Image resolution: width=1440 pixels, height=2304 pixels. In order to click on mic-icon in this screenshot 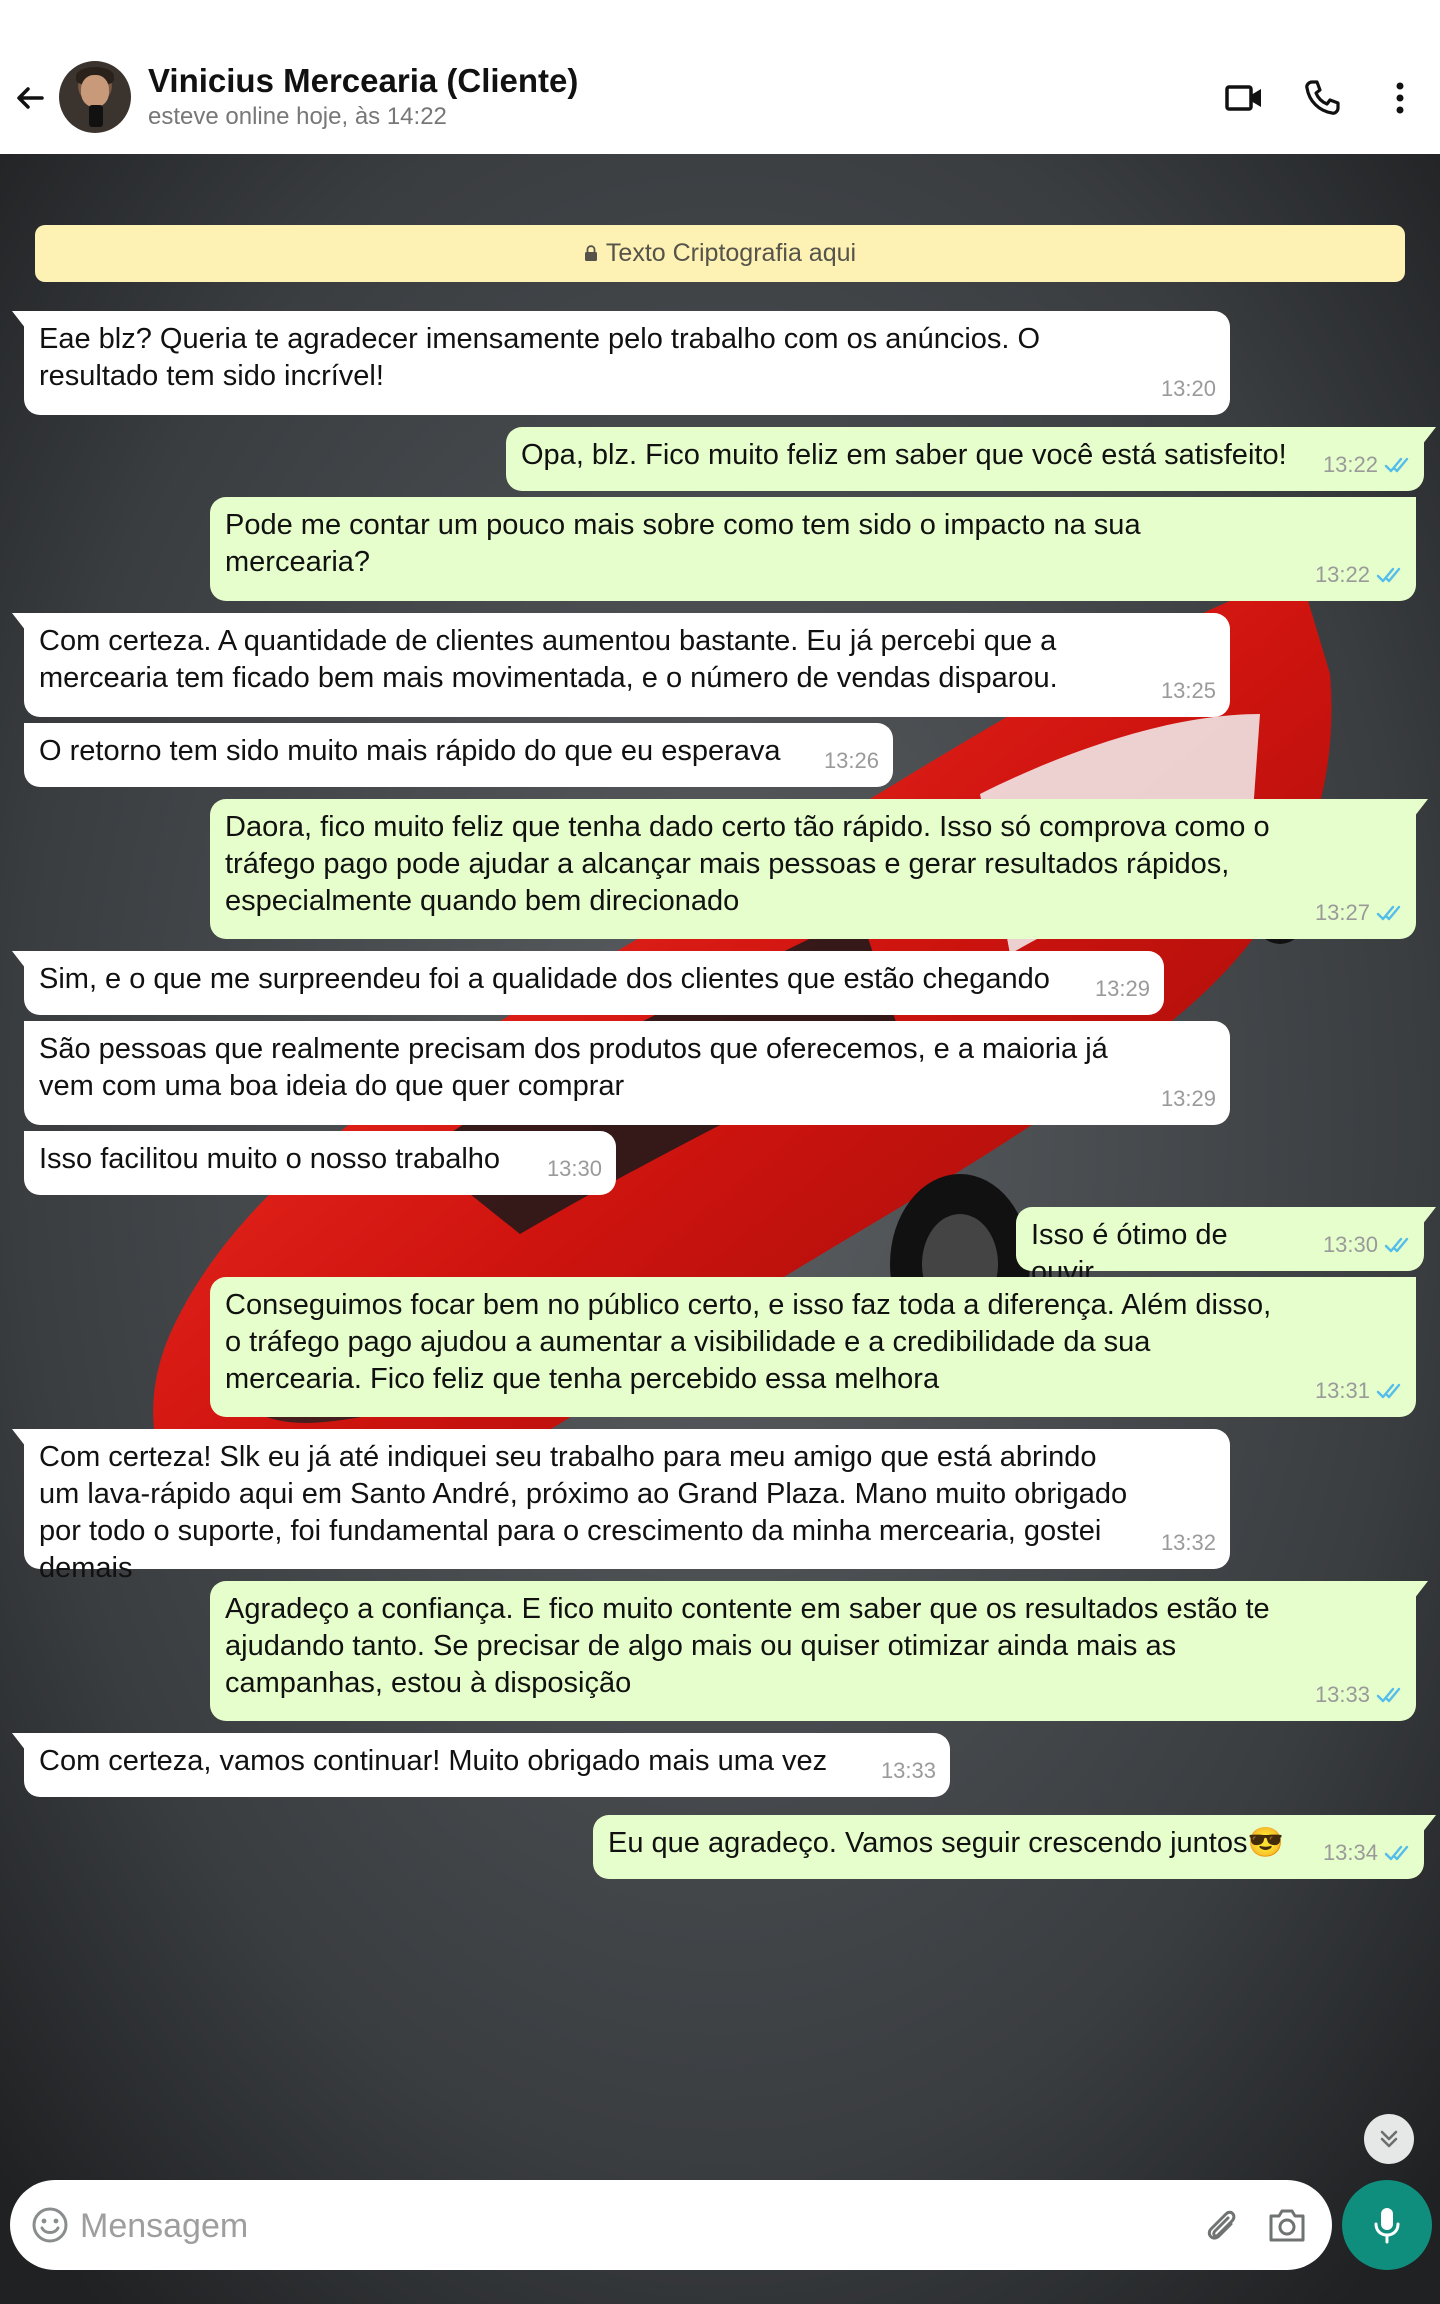, I will do `click(1387, 2226)`.